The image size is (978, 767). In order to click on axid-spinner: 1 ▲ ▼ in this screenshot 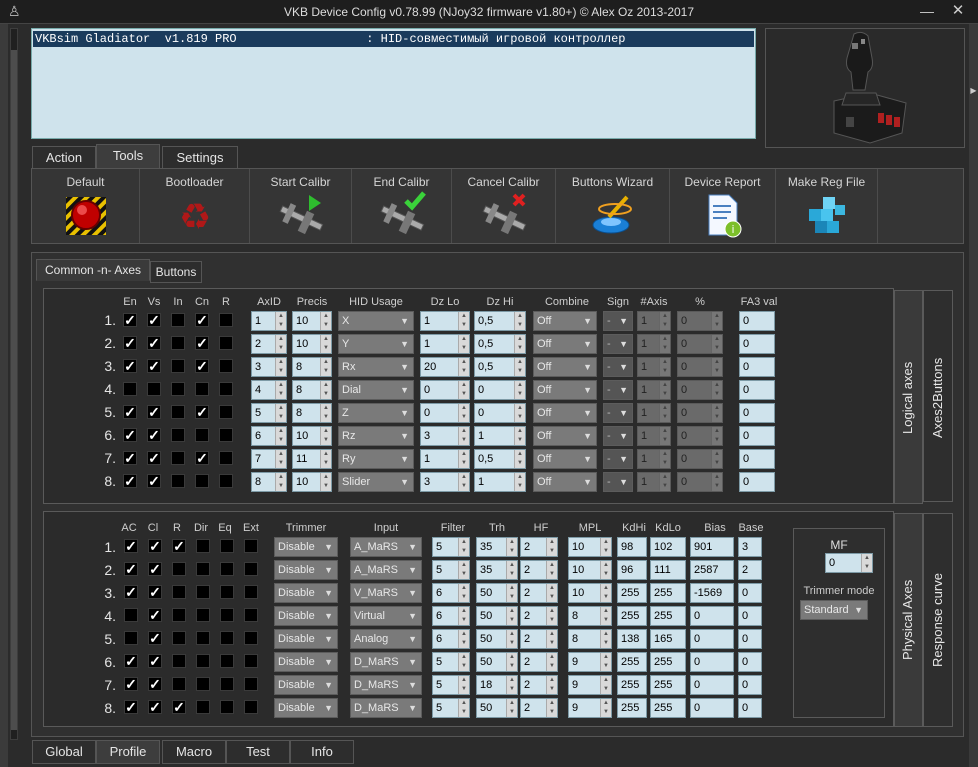, I will do `click(269, 321)`.